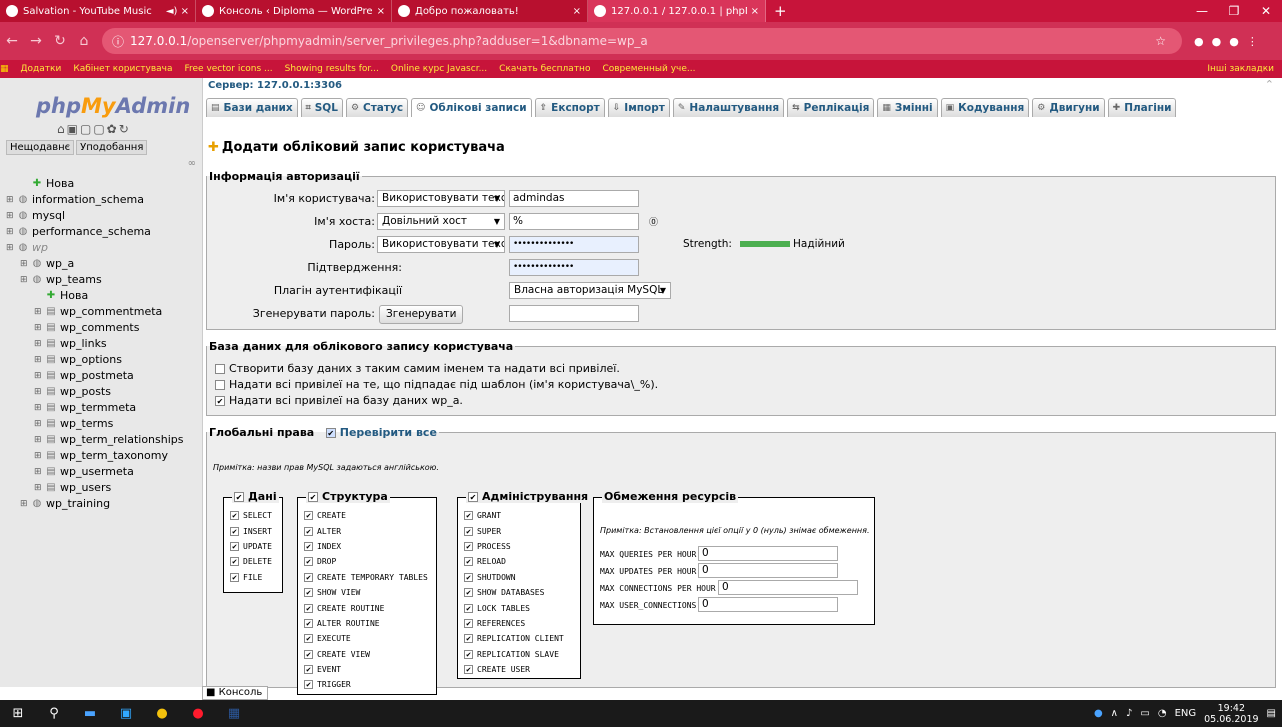  Describe the element at coordinates (95, 216) in the screenshot. I see `tree-item-db: ⊞ ◍ mysql` at that location.